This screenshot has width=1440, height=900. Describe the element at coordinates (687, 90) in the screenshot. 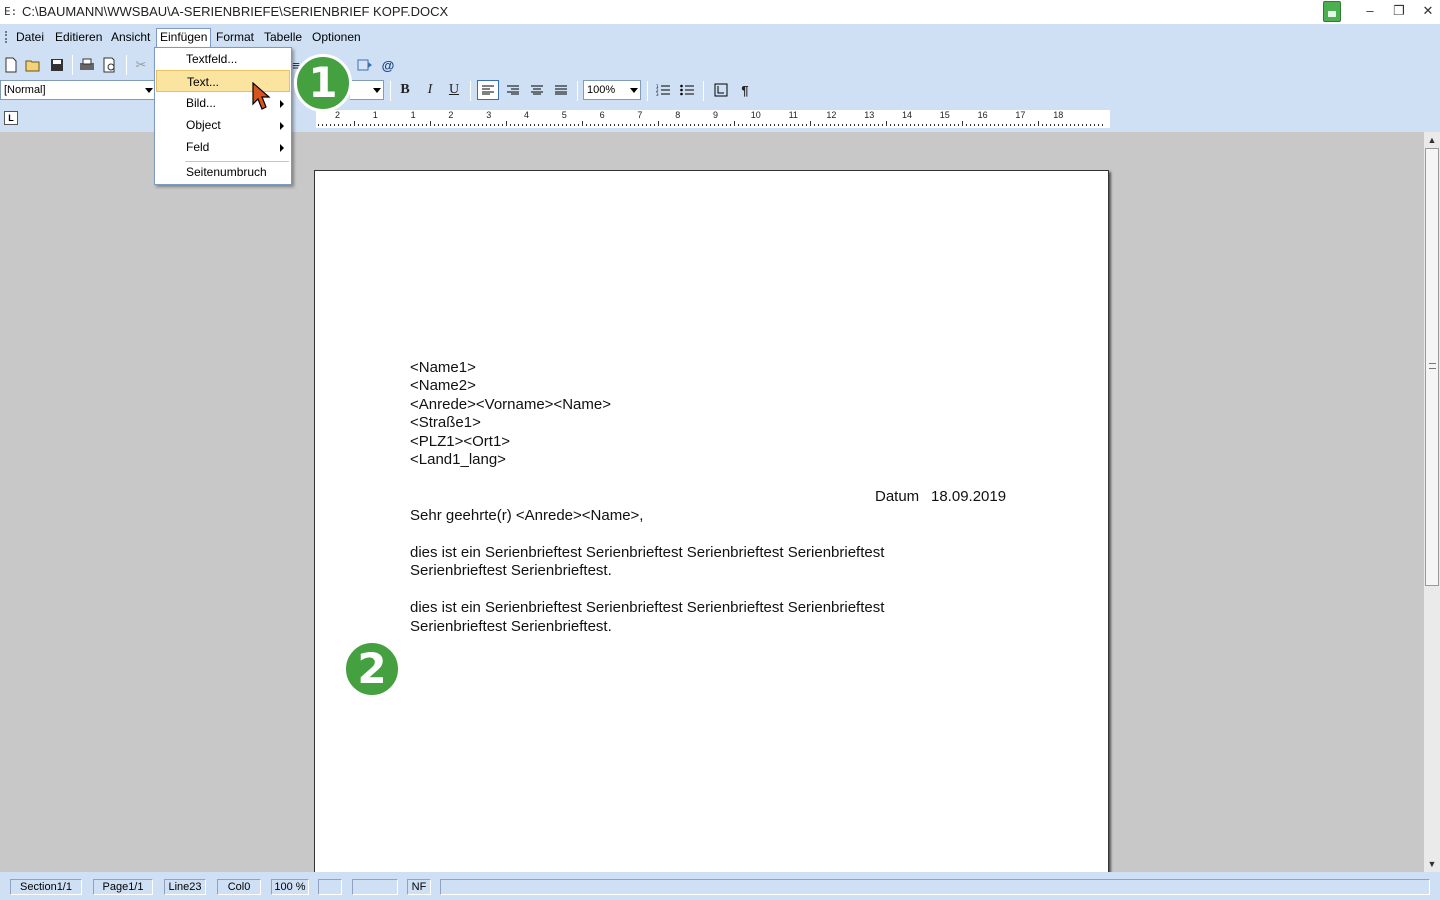

I see `bullet-list-icon` at that location.